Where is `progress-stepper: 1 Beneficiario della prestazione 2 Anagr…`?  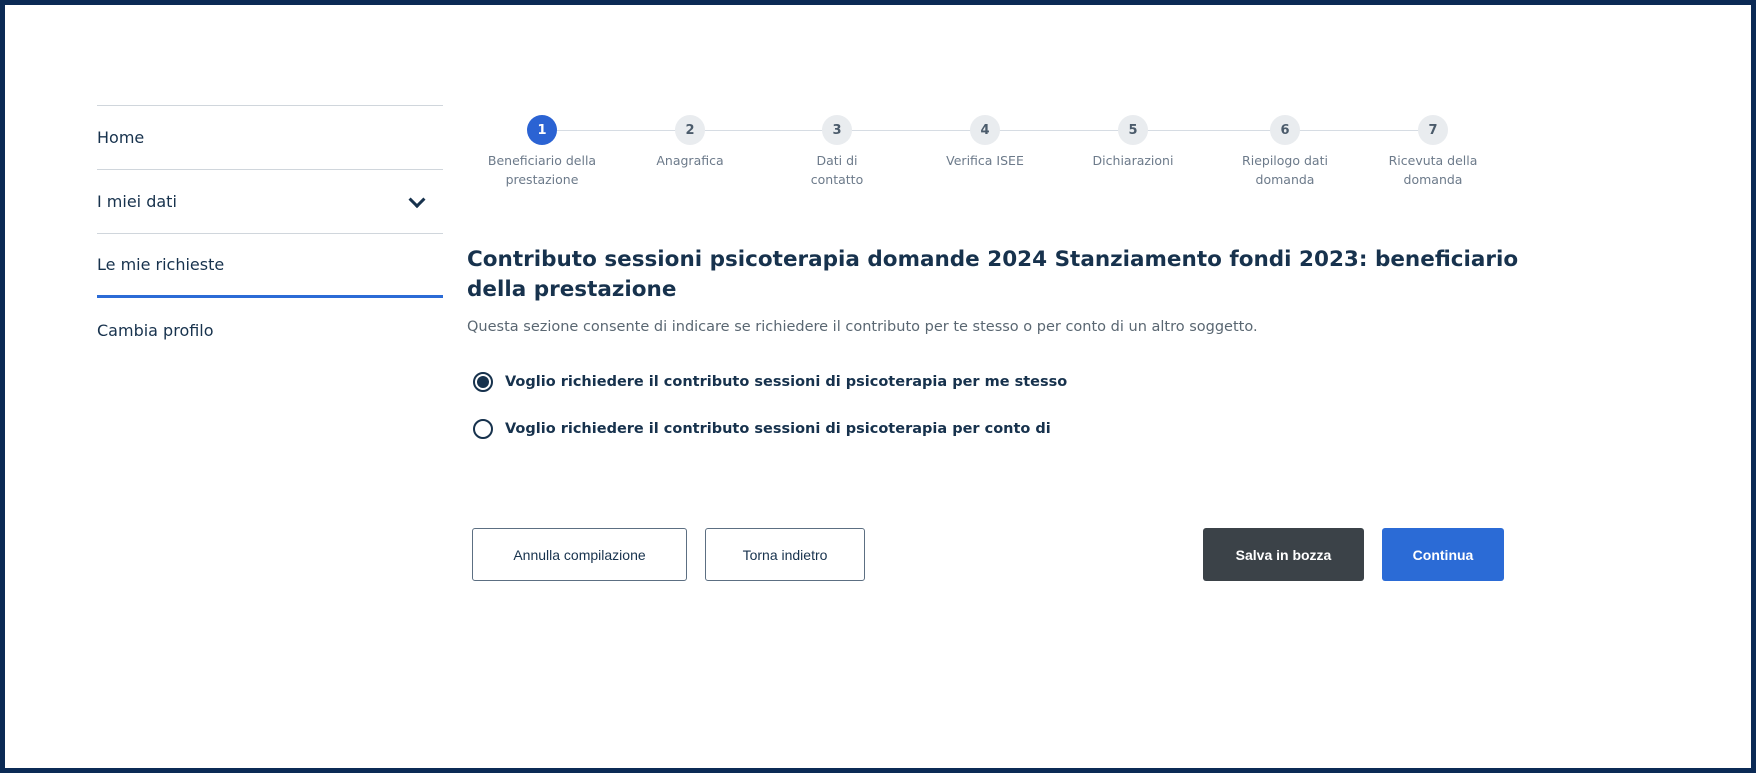
progress-stepper: 1 Beneficiario della prestazione 2 Anagr… is located at coordinates (990, 170).